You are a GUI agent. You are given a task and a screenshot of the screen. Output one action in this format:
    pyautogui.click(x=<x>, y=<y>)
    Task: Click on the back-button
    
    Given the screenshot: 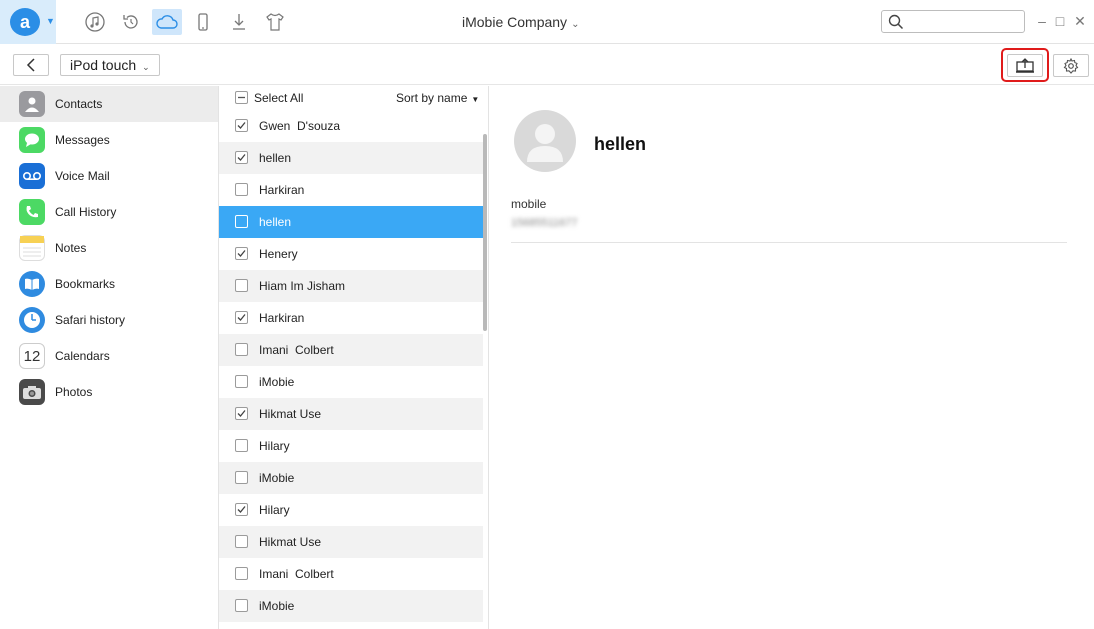 What is the action you would take?
    pyautogui.click(x=31, y=65)
    